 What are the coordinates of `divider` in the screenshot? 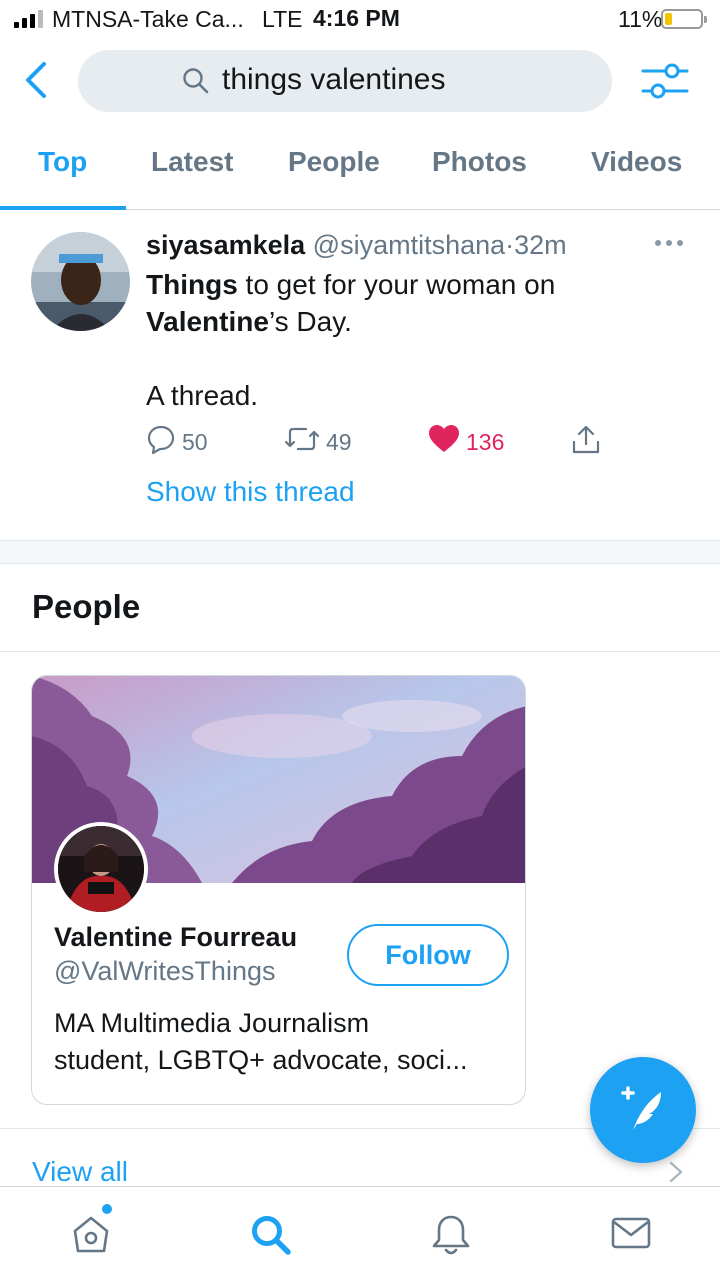 It's located at (360, 651).